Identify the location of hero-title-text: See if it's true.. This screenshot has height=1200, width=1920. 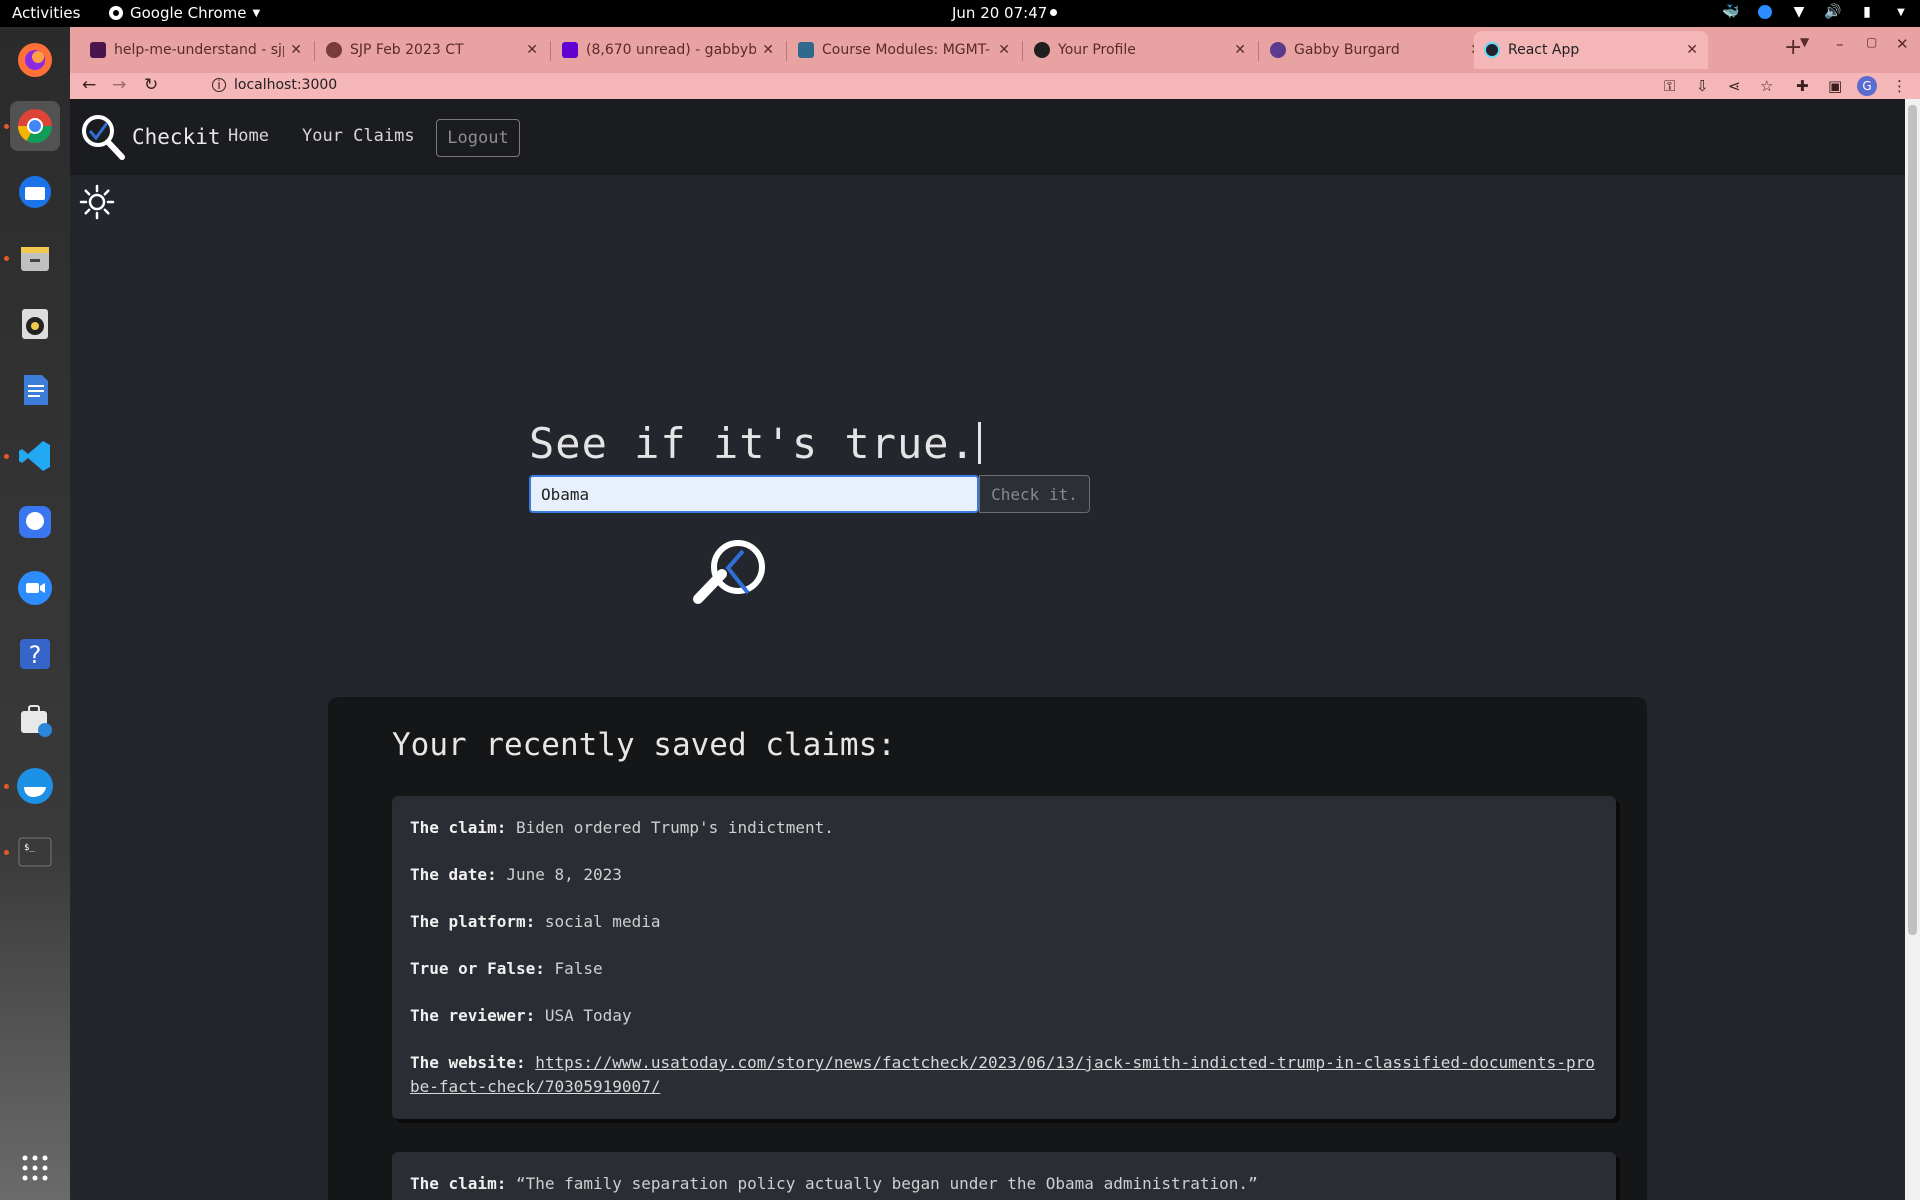
(752, 443).